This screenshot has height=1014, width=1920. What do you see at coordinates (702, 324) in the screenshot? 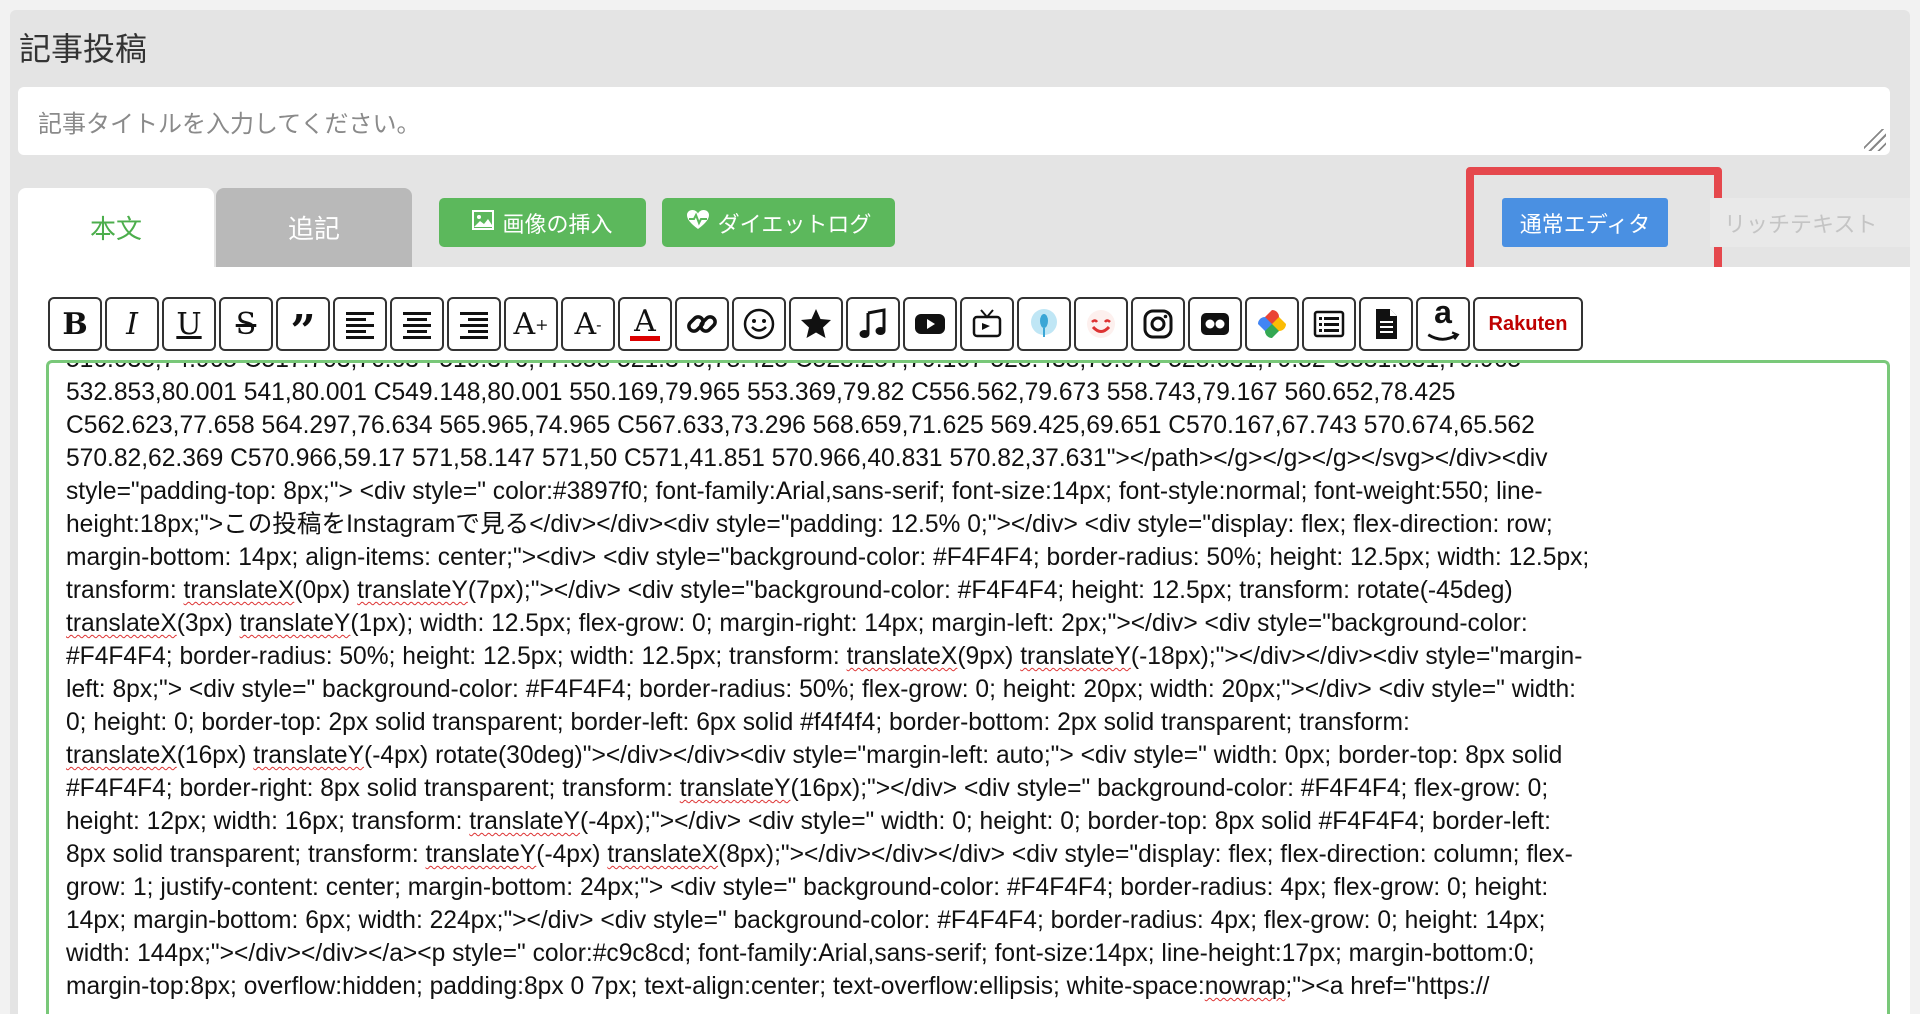
I see `link-icon` at bounding box center [702, 324].